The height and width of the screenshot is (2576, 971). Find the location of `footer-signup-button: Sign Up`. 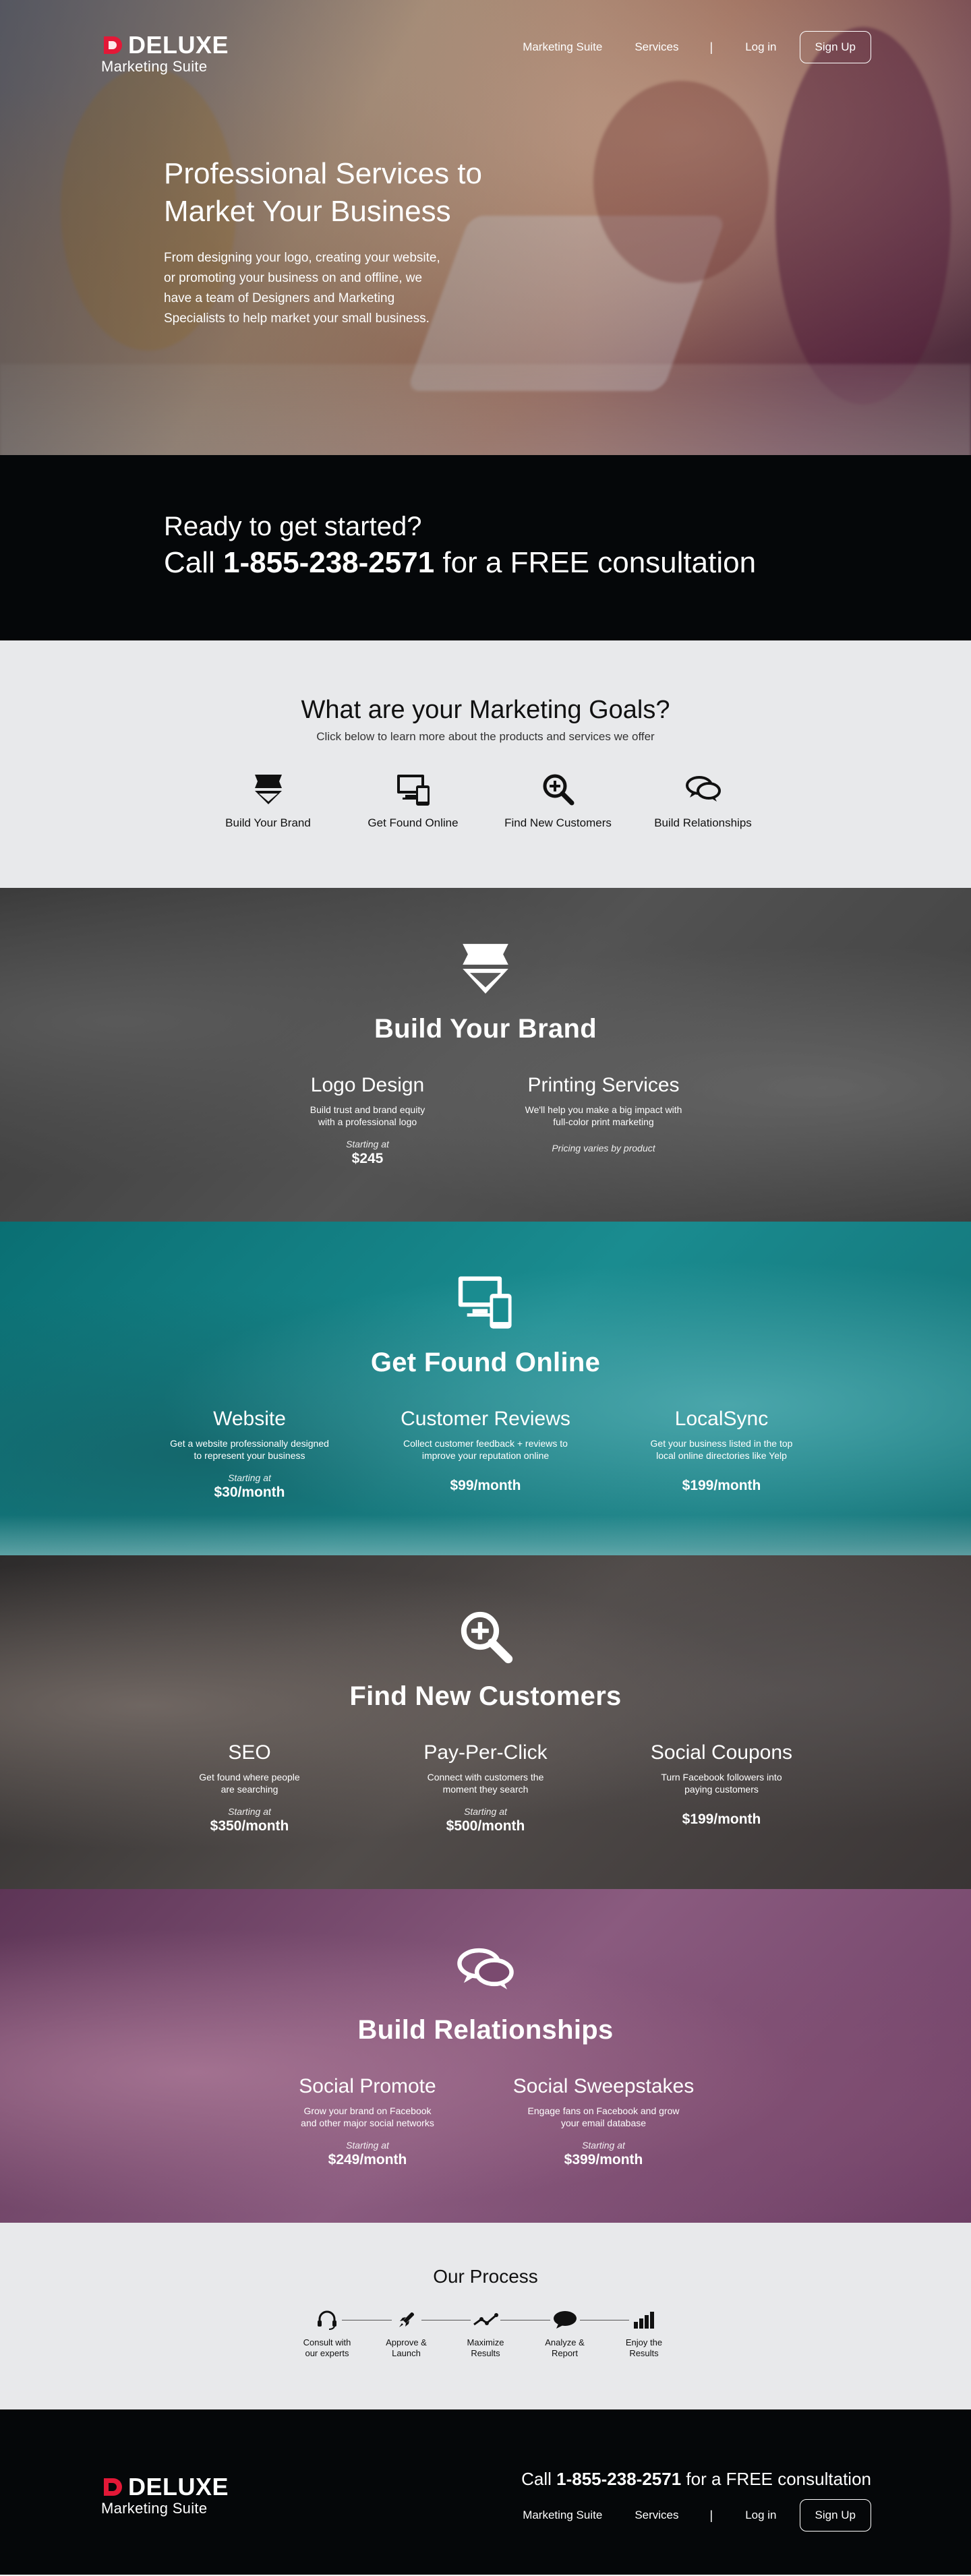

footer-signup-button: Sign Up is located at coordinates (835, 2515).